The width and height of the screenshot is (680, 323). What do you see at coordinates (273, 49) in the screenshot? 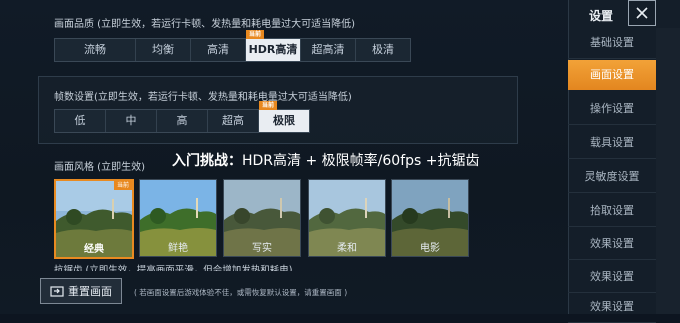
I see `quality-option-hdr-label: HDR高清` at bounding box center [273, 49].